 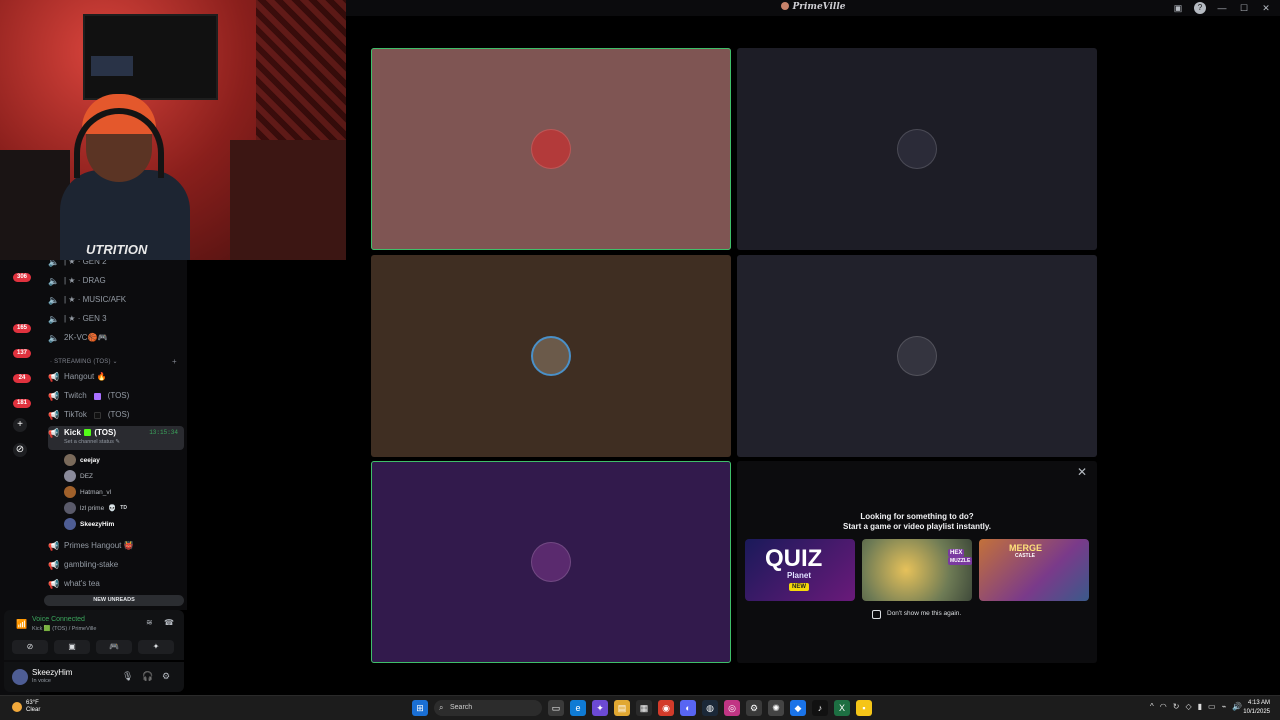 I want to click on channel-suffix: (TOS), so click(x=118, y=414).